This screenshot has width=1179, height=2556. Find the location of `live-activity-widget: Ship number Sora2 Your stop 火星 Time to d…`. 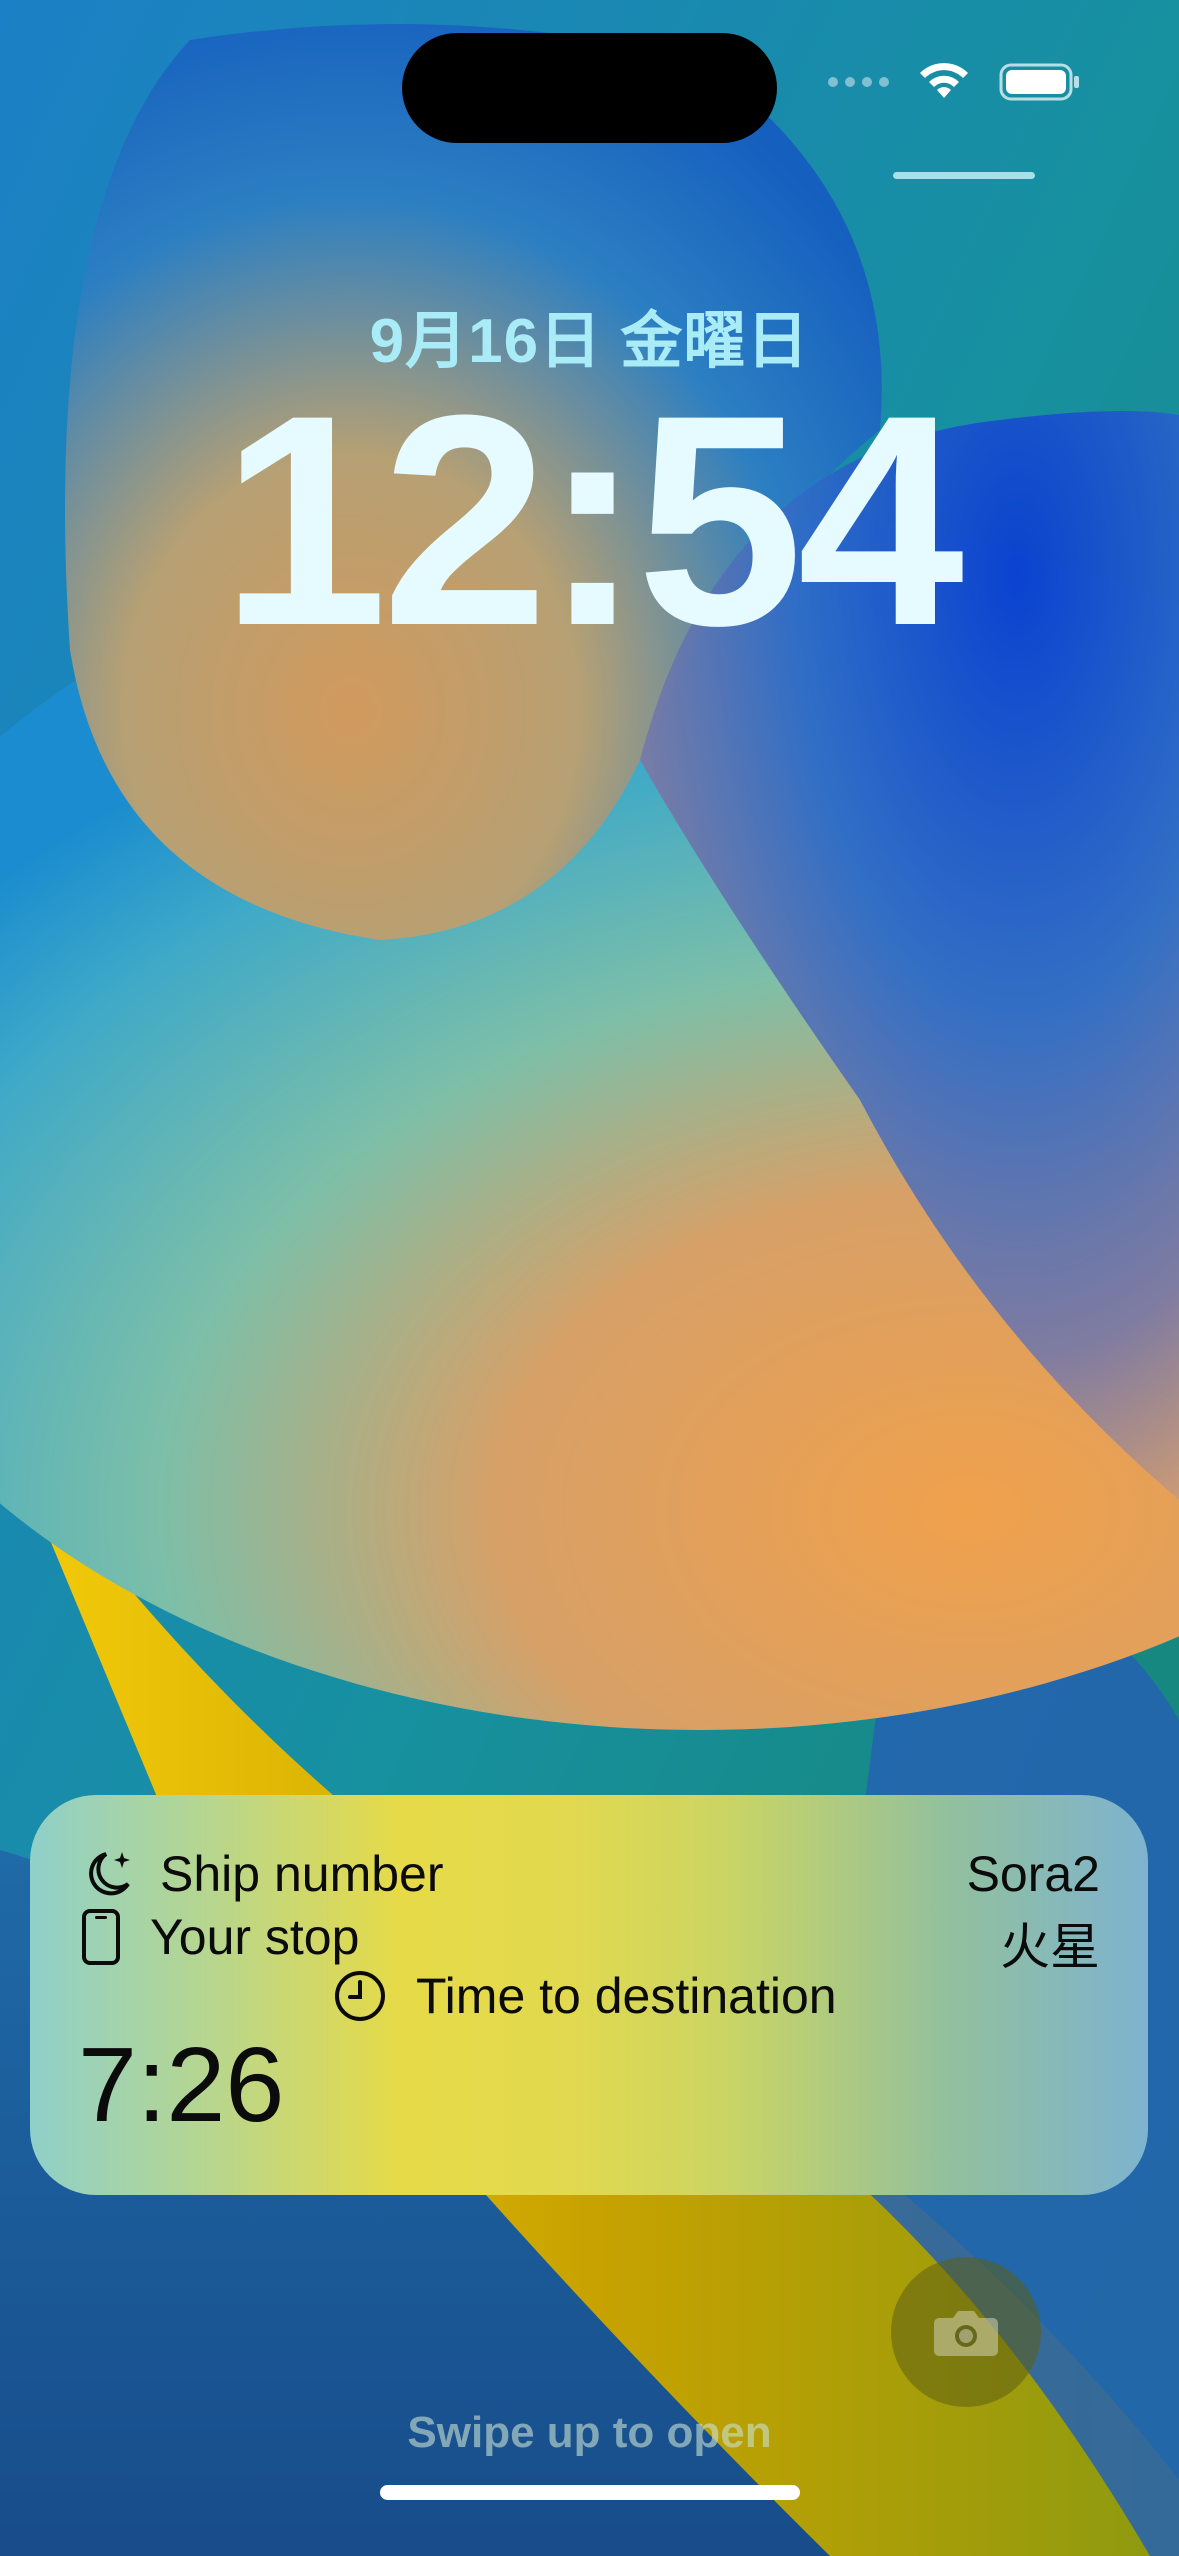

live-activity-widget: Ship number Sora2 Your stop 火星 Time to d… is located at coordinates (589, 1995).